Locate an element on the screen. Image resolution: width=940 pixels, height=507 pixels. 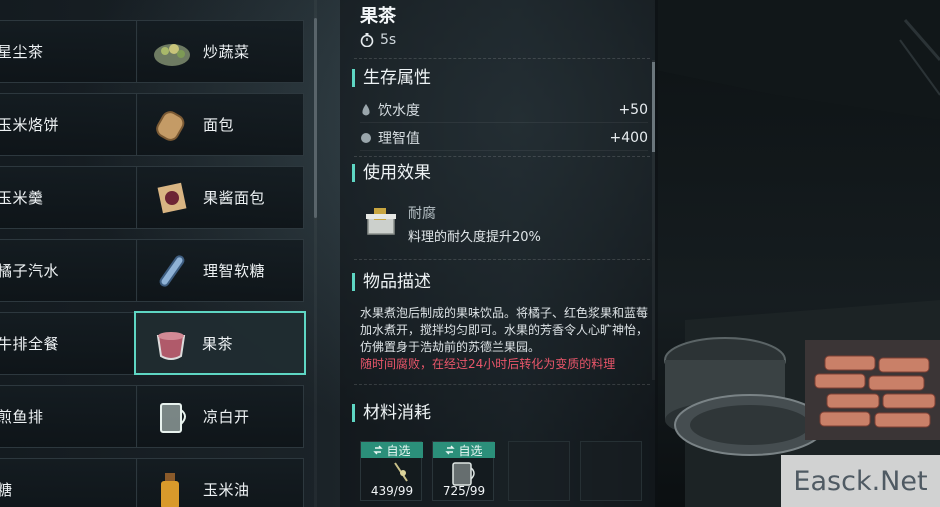
recipe-name: 煎鱼排 is located at coordinates (22, 417).